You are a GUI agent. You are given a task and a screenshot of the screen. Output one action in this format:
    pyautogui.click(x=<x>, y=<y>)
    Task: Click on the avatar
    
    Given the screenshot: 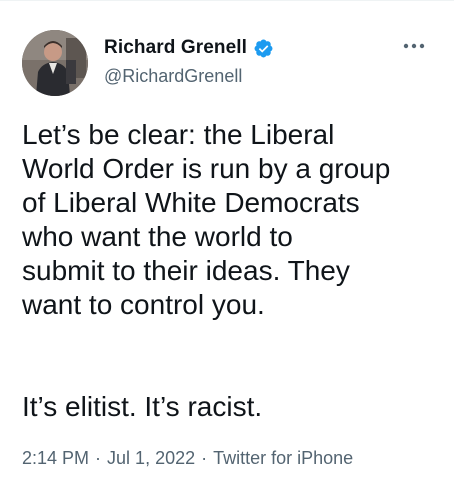 What is the action you would take?
    pyautogui.click(x=55, y=63)
    